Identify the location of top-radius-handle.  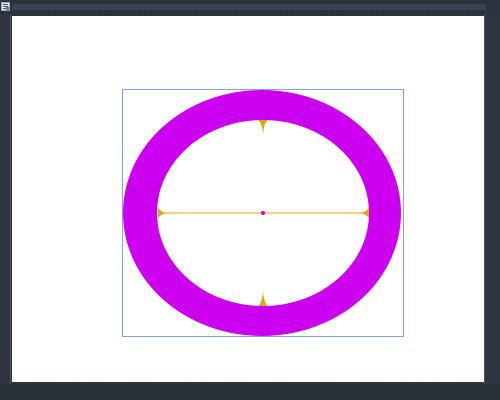
(263, 128).